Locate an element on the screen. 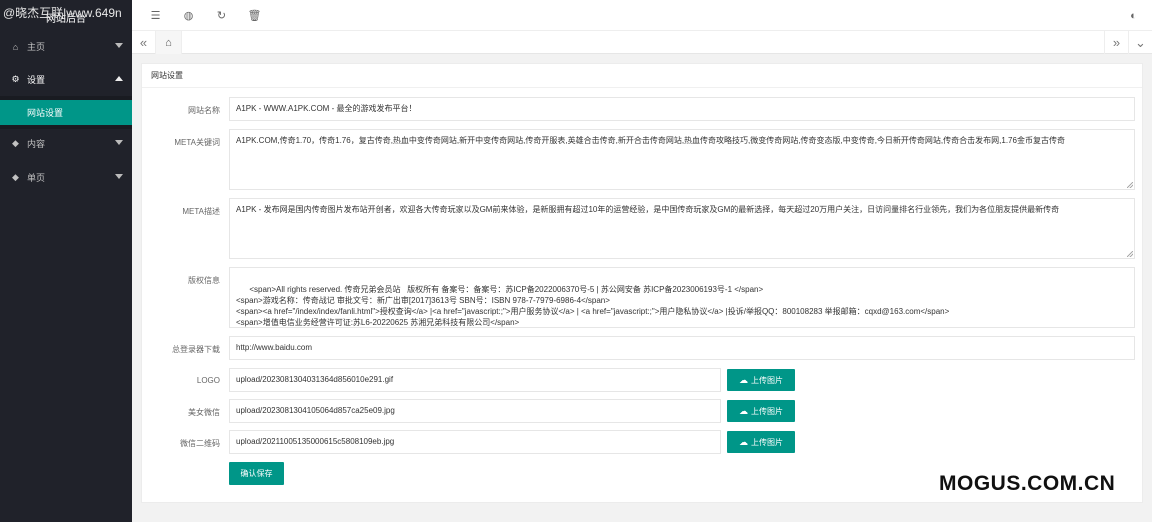 This screenshot has height=522, width=1152. tabs-menu-chevron-icon: ⌄ is located at coordinates (1140, 42).